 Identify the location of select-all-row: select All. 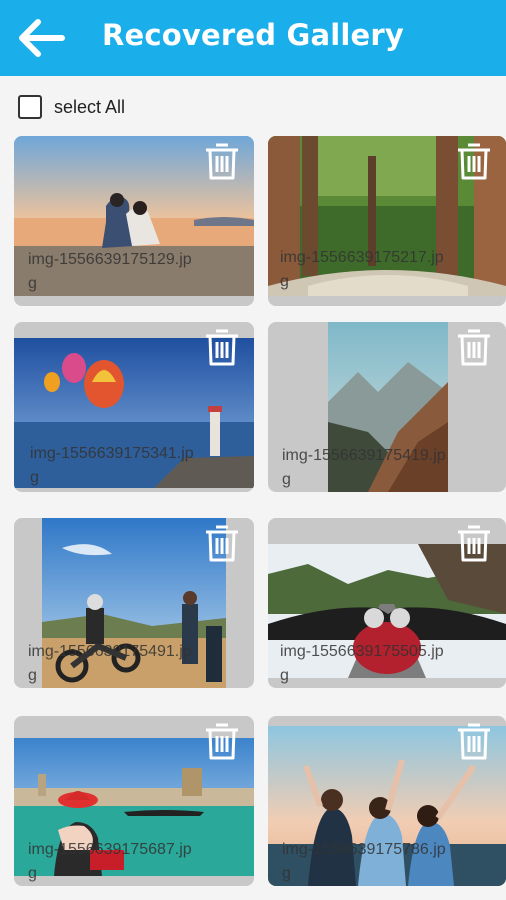
(71, 107).